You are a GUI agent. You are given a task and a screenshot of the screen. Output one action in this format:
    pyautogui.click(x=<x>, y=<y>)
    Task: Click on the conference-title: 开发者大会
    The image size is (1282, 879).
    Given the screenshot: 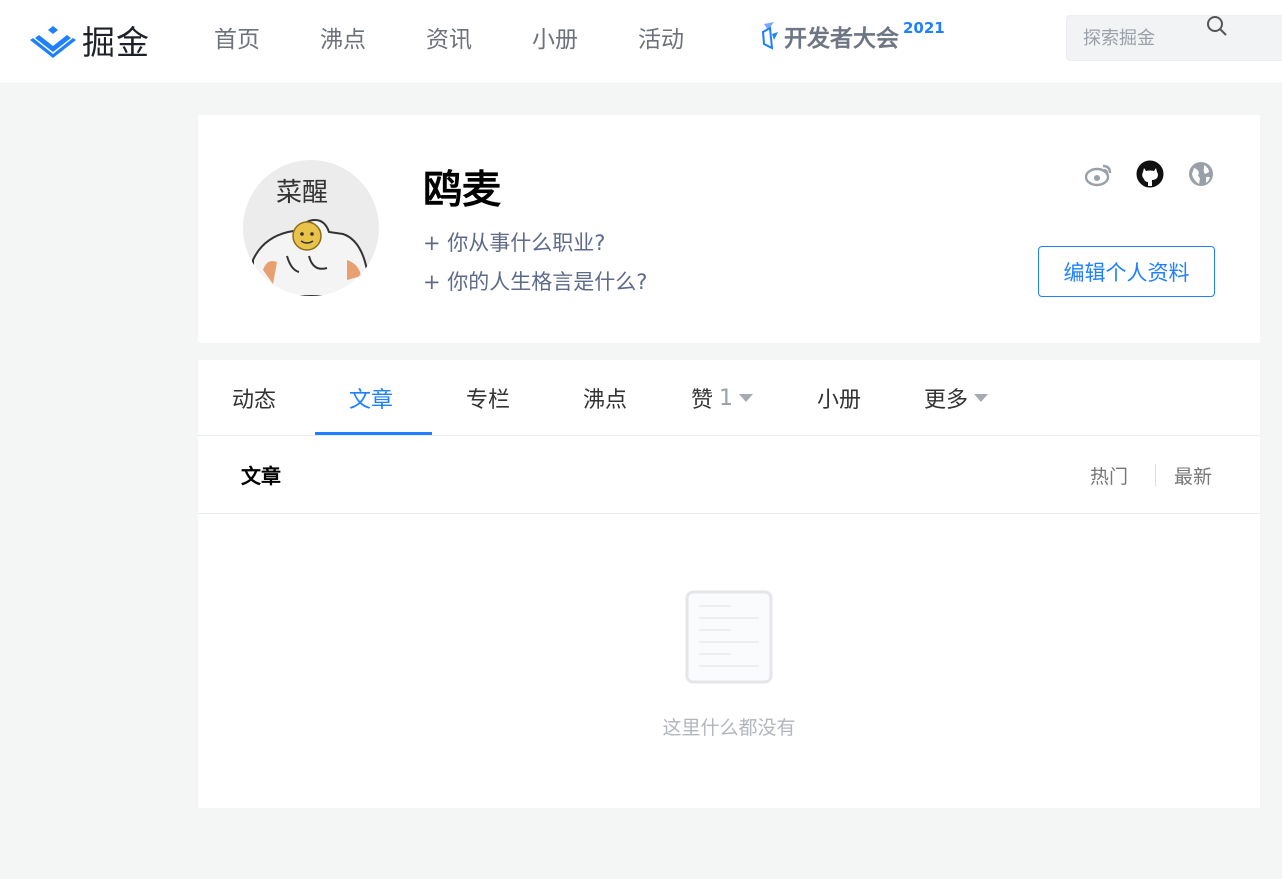 What is the action you would take?
    pyautogui.click(x=841, y=39)
    